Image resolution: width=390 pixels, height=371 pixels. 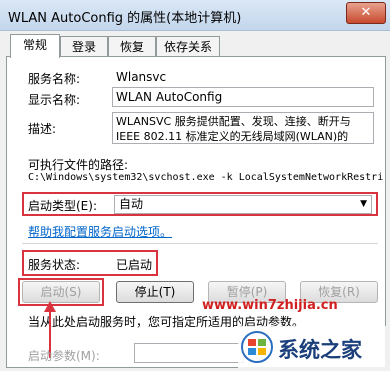 I want to click on display-name-label: 显示名称:, so click(x=54, y=100).